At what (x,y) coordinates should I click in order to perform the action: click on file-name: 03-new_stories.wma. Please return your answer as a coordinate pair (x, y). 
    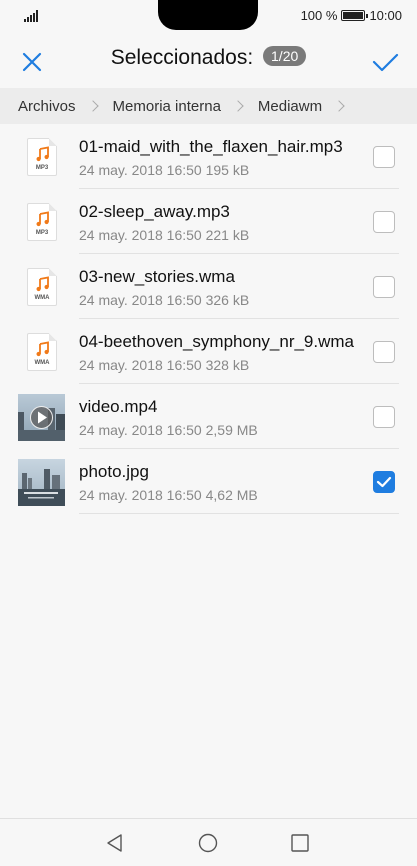
    Looking at the image, I should click on (157, 276).